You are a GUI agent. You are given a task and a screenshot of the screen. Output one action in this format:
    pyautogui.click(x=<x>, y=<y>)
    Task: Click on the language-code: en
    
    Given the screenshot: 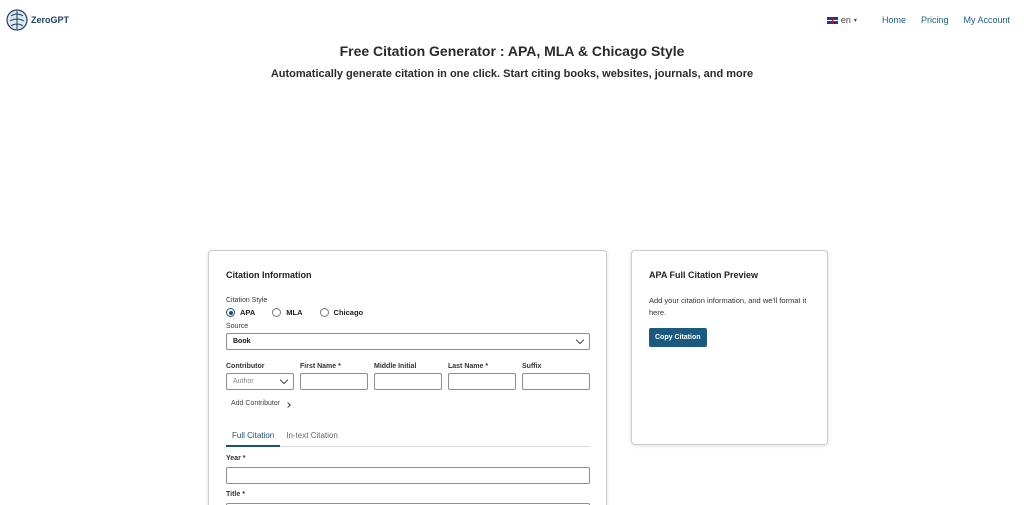 What is the action you would take?
    pyautogui.click(x=845, y=20)
    